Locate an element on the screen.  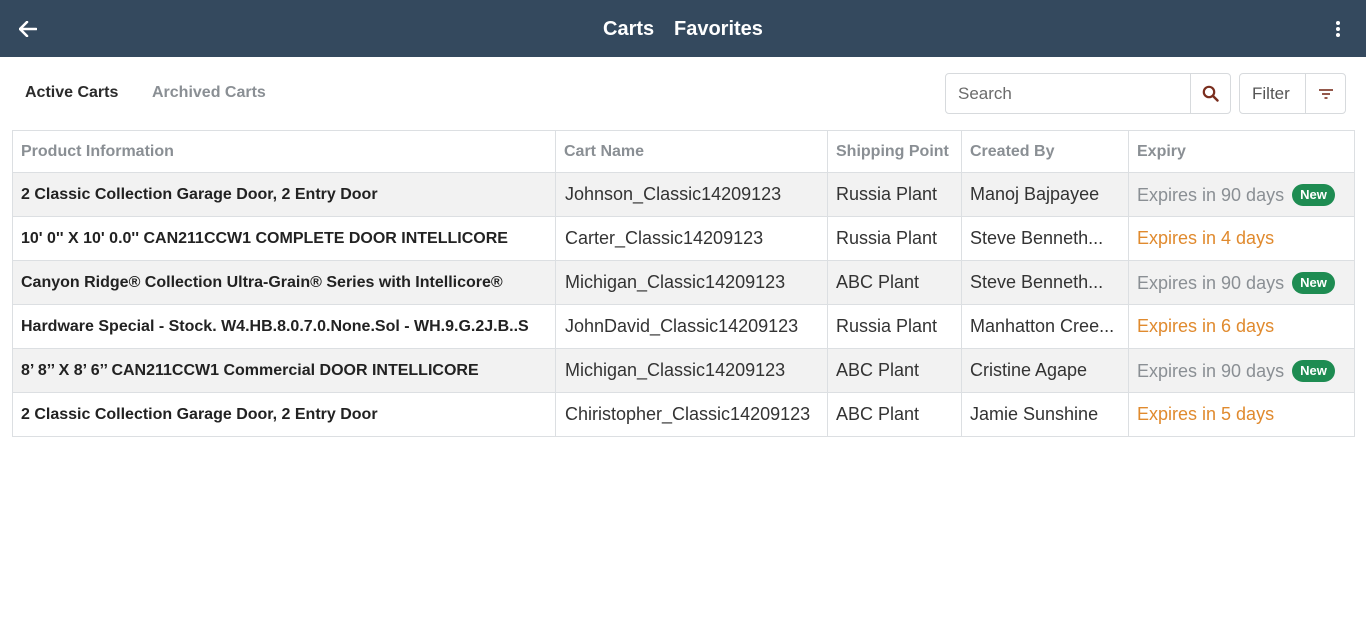
filter-icon-container is located at coordinates (1325, 93).